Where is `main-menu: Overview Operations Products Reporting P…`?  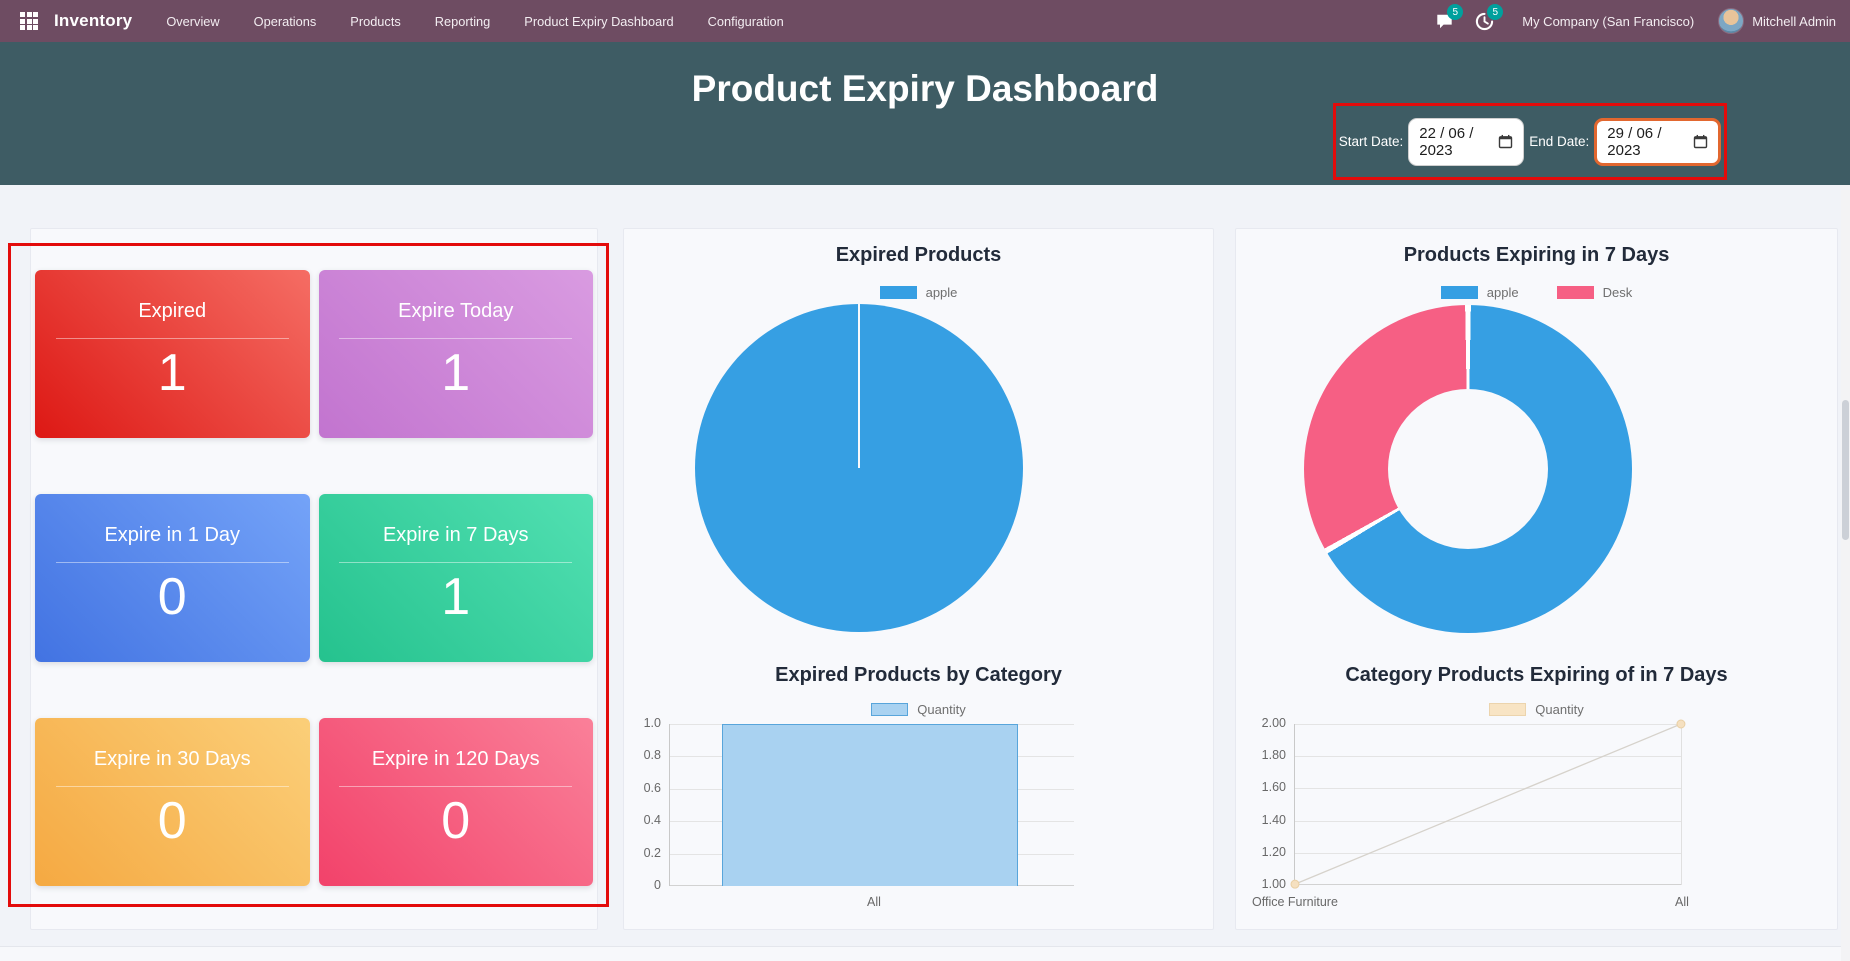
main-menu: Overview Operations Products Reporting P… is located at coordinates (474, 21).